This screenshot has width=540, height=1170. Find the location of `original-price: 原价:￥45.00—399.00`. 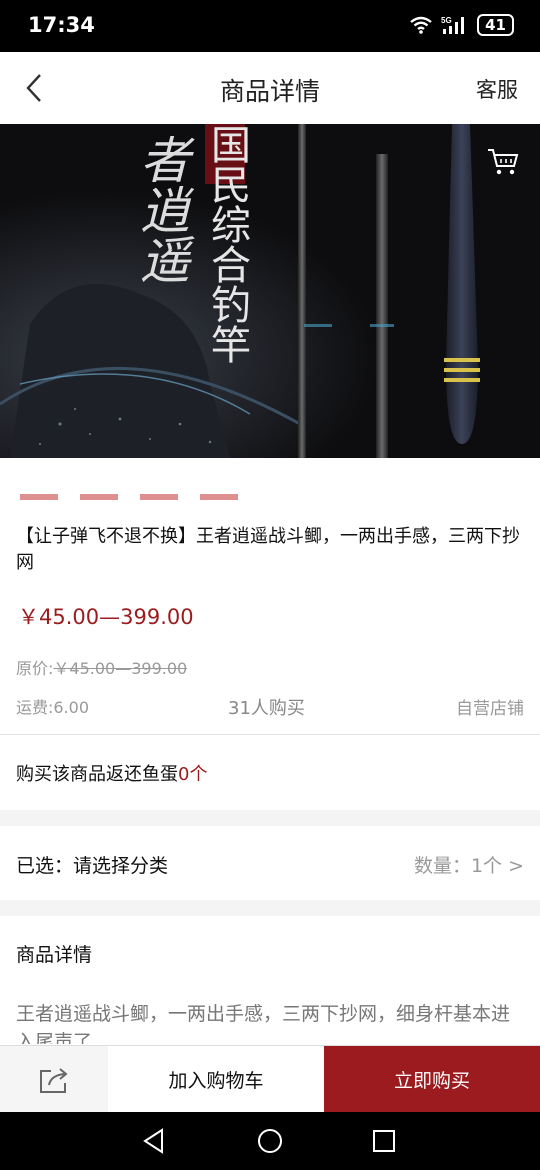

original-price: 原价:￥45.00—399.00 is located at coordinates (101, 667).